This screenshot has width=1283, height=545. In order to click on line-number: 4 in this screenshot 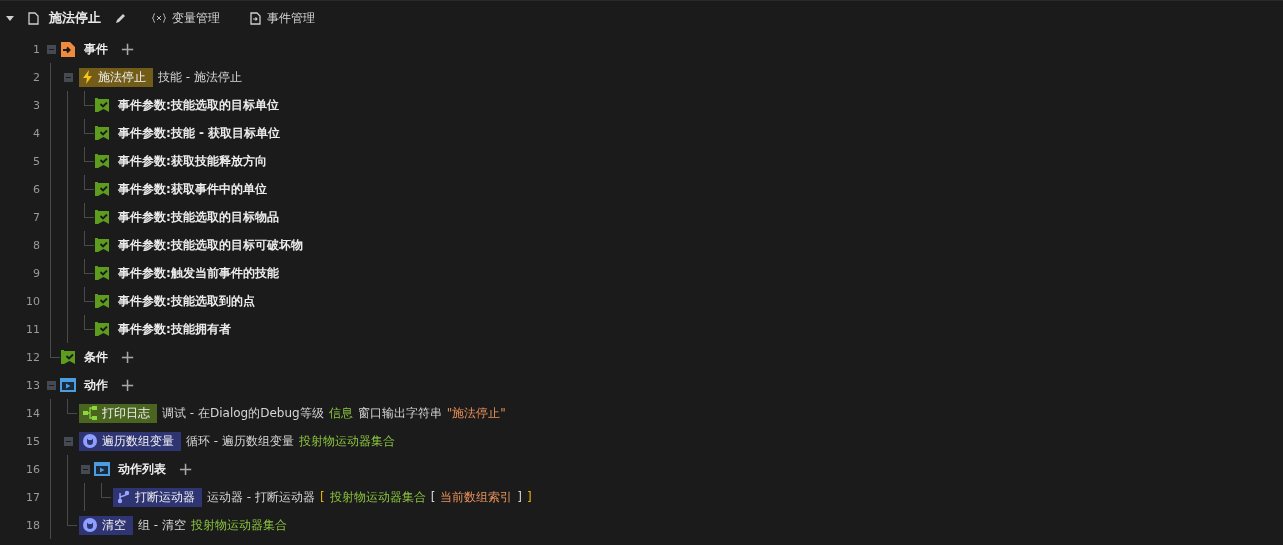, I will do `click(36, 133)`.